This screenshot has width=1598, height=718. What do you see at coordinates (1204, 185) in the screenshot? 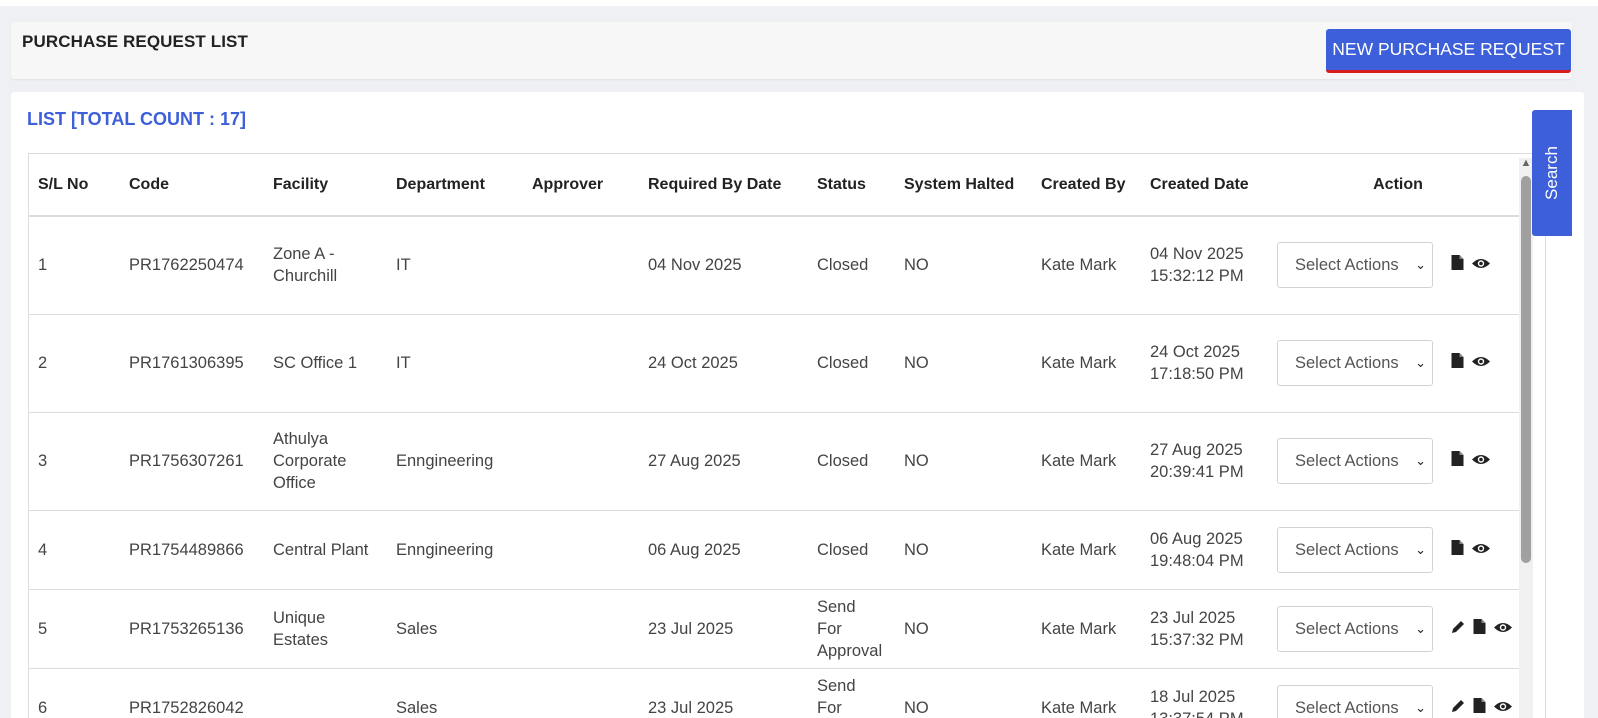
I see `col-header-created-date: Created Date` at bounding box center [1204, 185].